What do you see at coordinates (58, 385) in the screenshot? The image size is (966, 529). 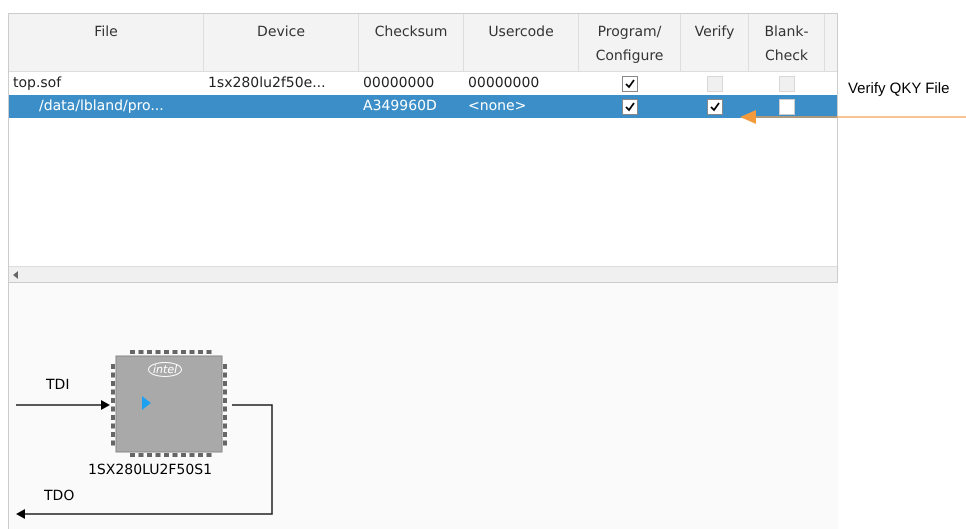 I see `tdi-label: TDI` at bounding box center [58, 385].